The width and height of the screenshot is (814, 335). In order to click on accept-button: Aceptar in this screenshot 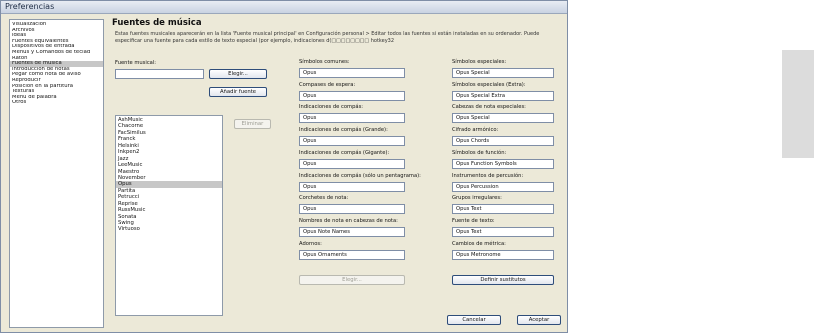, I will do `click(539, 320)`.